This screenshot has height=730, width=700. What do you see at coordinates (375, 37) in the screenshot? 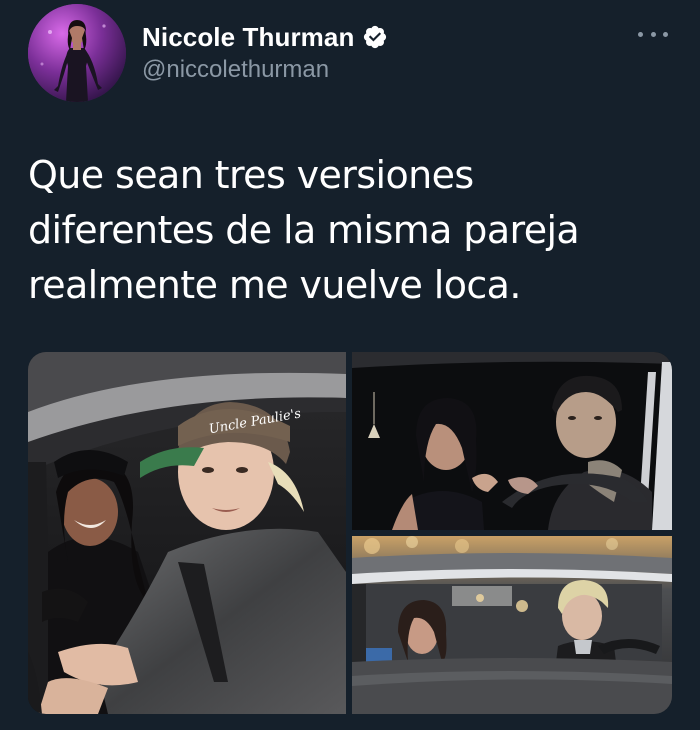
I see `verified-badge-icon` at bounding box center [375, 37].